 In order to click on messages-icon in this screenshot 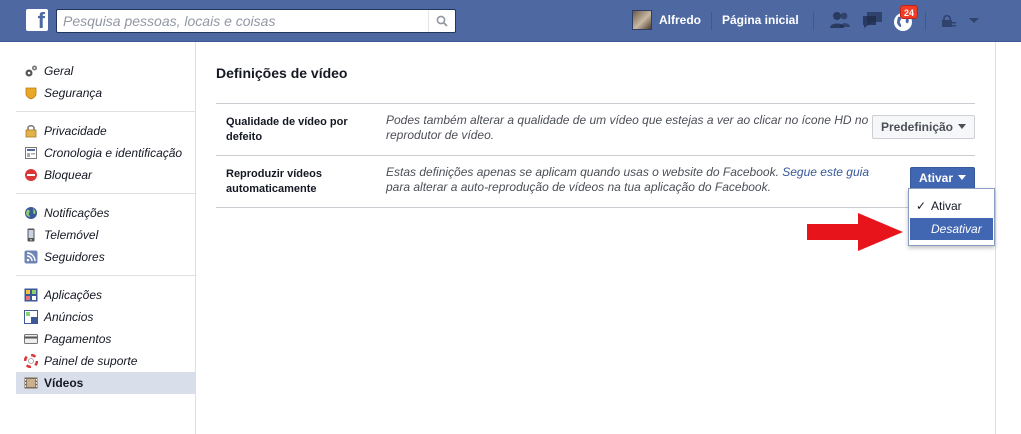, I will do `click(873, 20)`.